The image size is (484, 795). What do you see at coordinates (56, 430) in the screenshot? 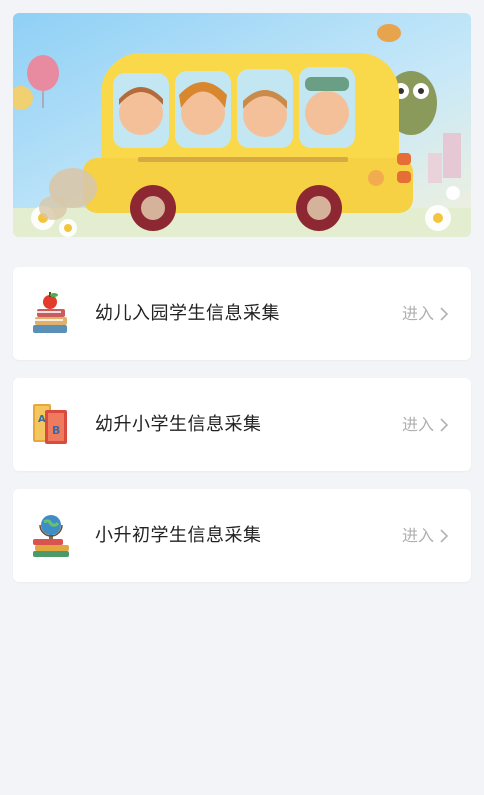
I see `svg-text: B` at bounding box center [56, 430].